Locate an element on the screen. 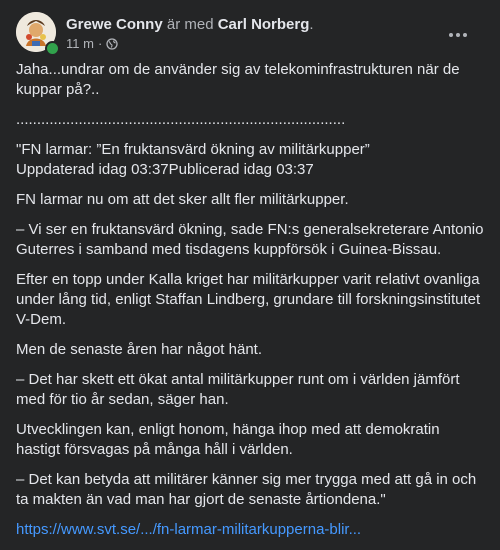  more-options-button is located at coordinates (458, 34).